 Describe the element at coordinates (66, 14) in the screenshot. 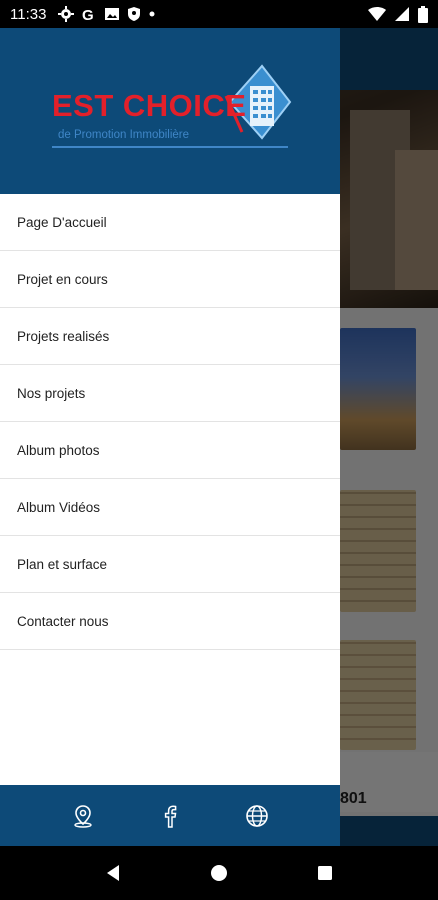

I see `settings-icon` at that location.